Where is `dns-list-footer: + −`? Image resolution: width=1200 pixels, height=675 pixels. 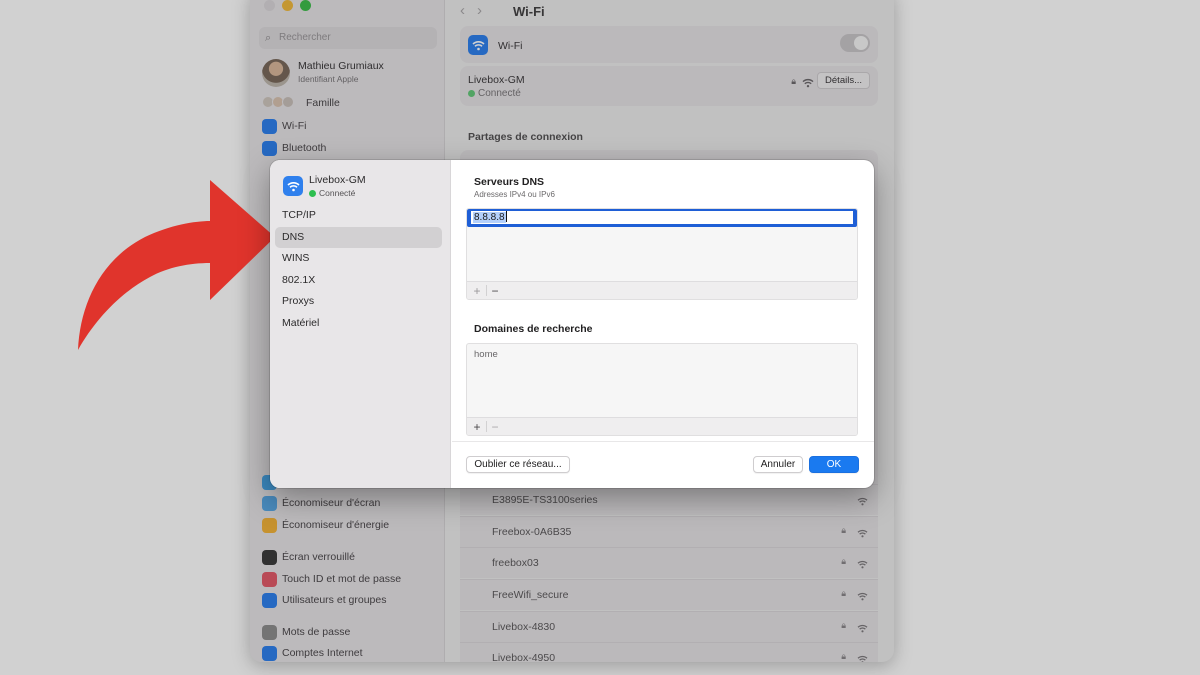 dns-list-footer: + − is located at coordinates (662, 290).